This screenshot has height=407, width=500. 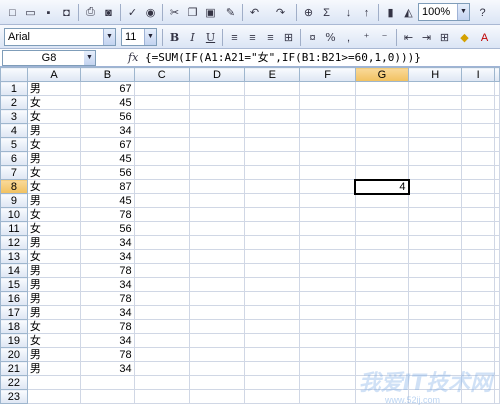 What do you see at coordinates (14, 312) in the screenshot?
I see `row-header: 17` at bounding box center [14, 312].